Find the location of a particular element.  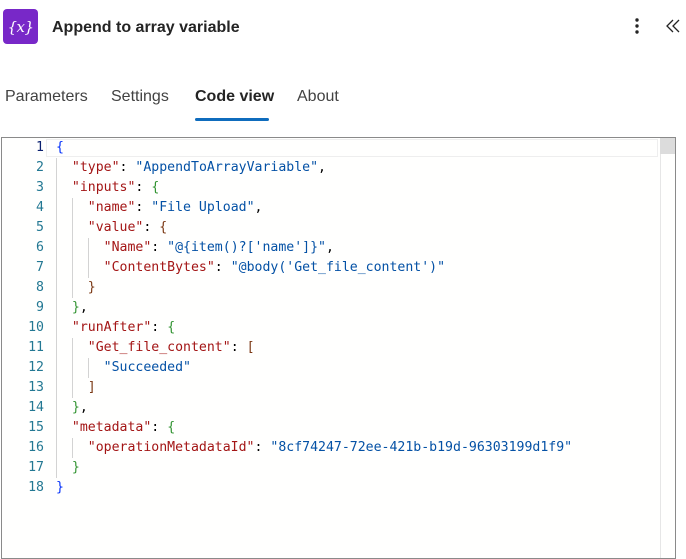

code-token: "type" is located at coordinates (95, 167).